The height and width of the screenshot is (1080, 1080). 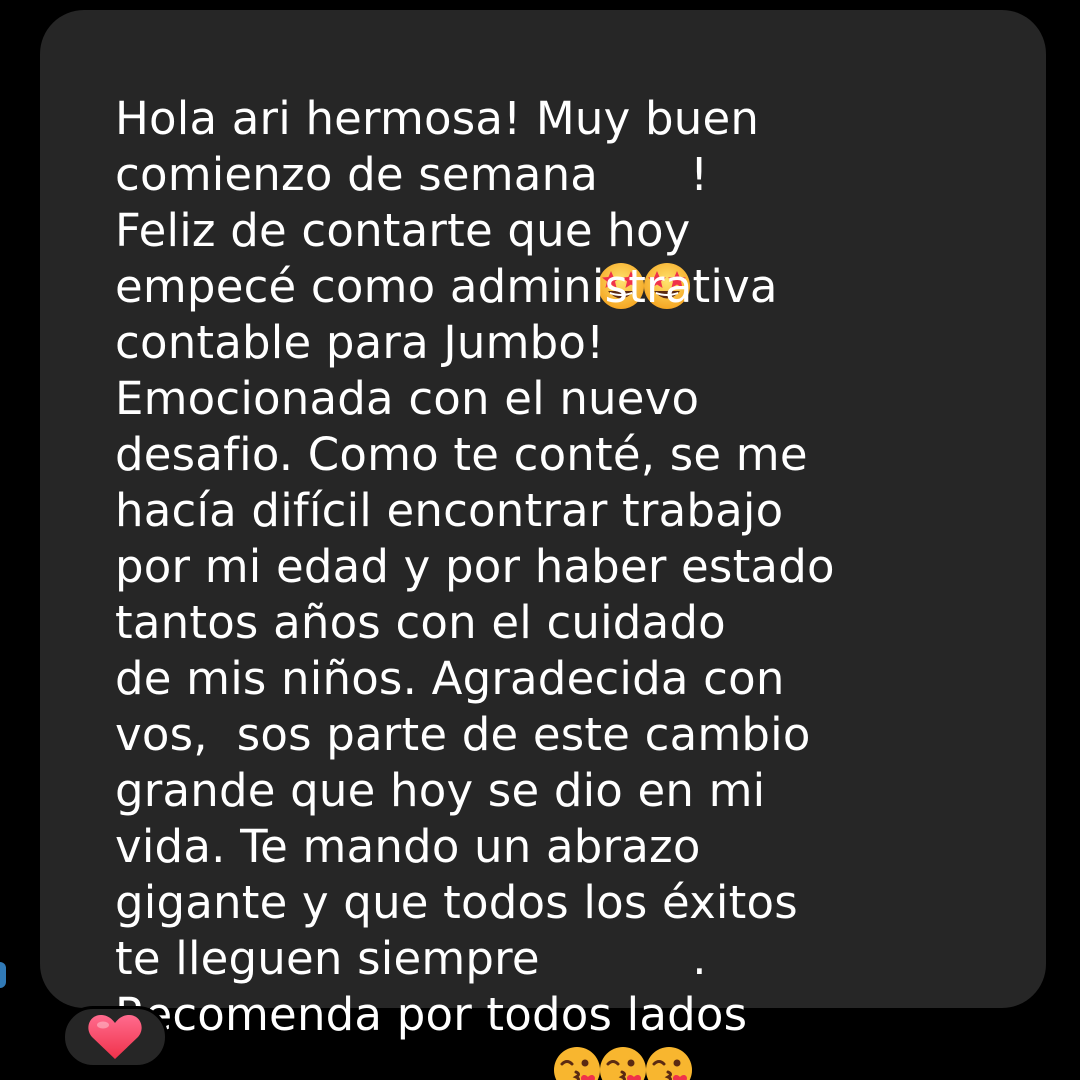 What do you see at coordinates (393, 818) in the screenshot?
I see `message-line: vida. Te mando un abrazo` at bounding box center [393, 818].